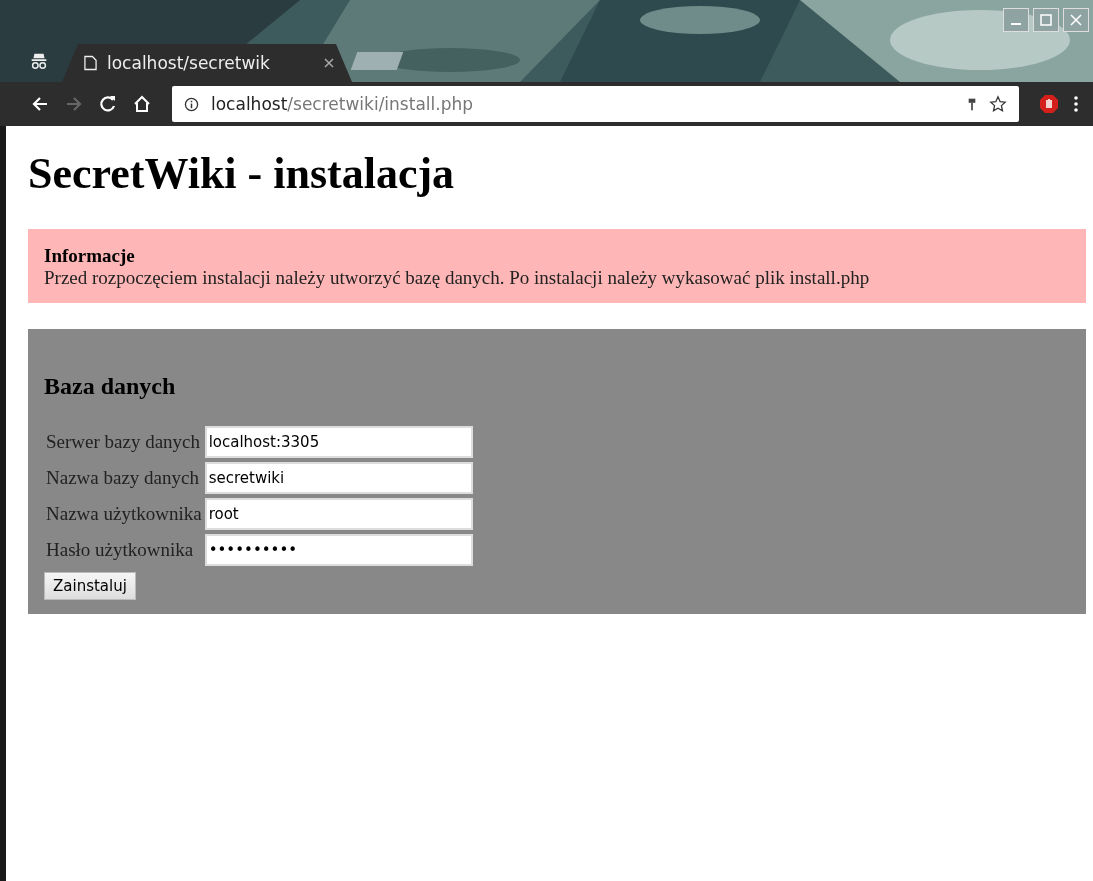 This screenshot has width=1093, height=881. I want to click on address-bar: localhost/secretwiki/install.php, so click(595, 104).